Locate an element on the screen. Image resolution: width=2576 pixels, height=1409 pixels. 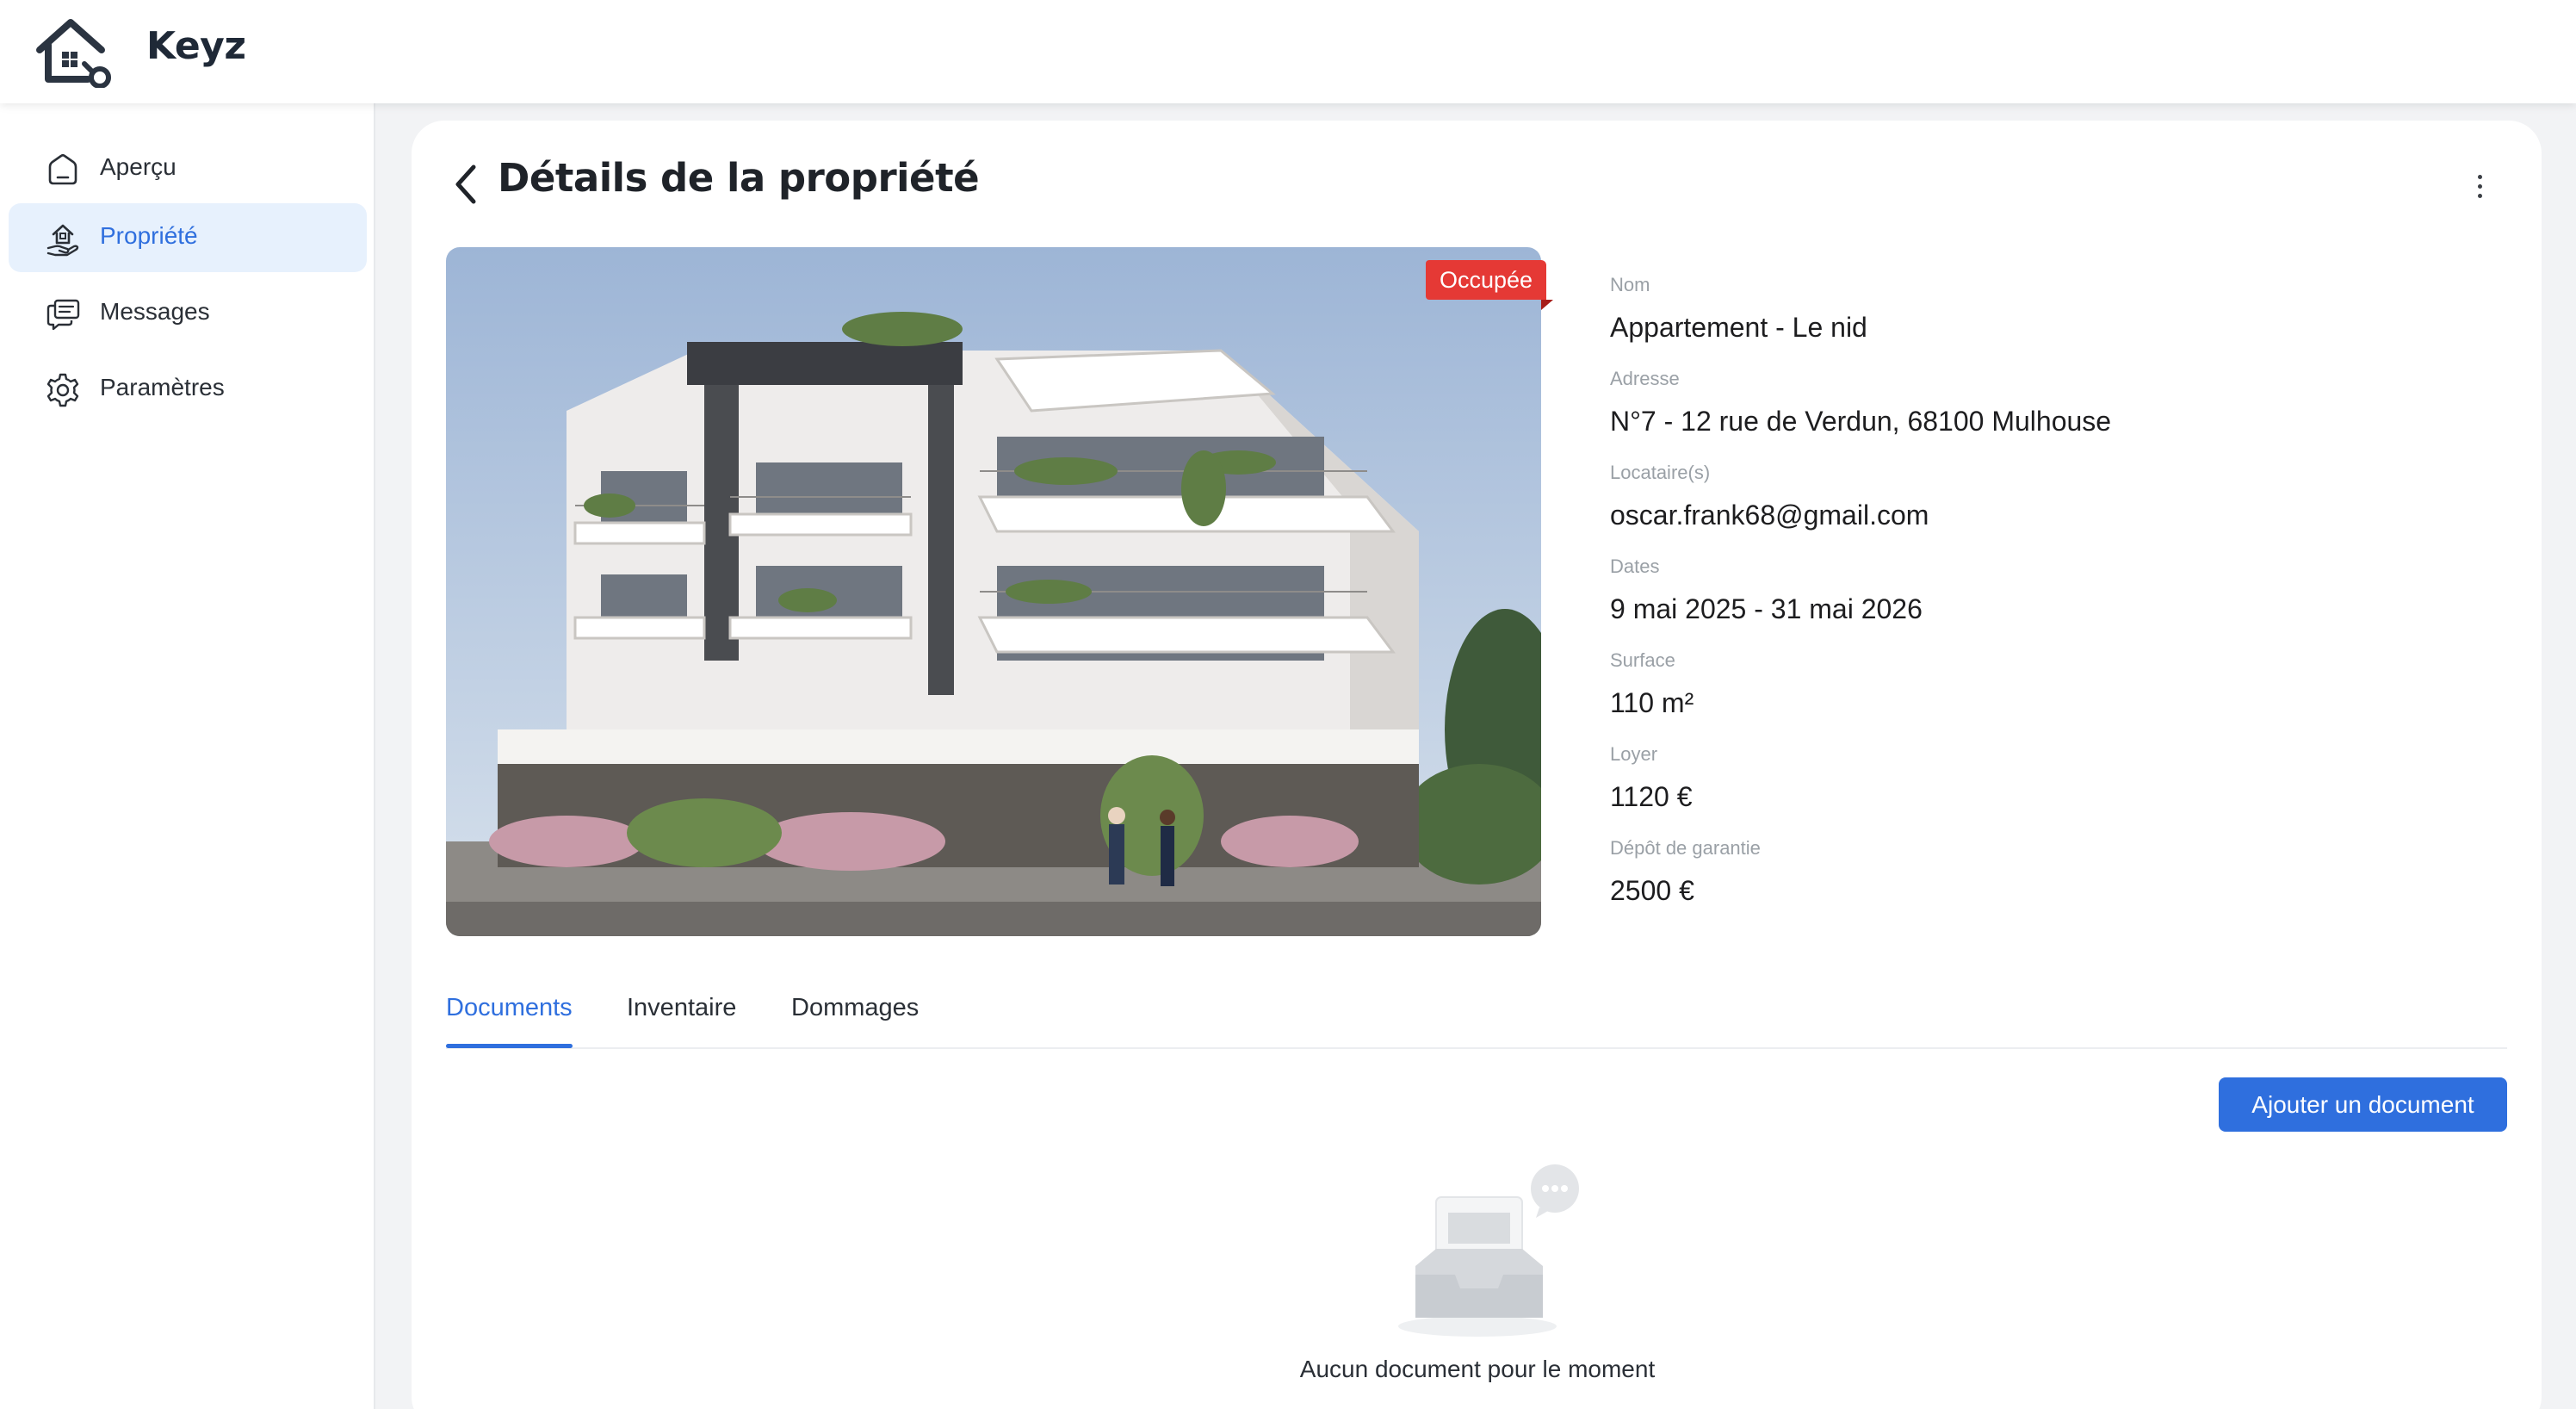
dates-label: Dates is located at coordinates (1635, 567).